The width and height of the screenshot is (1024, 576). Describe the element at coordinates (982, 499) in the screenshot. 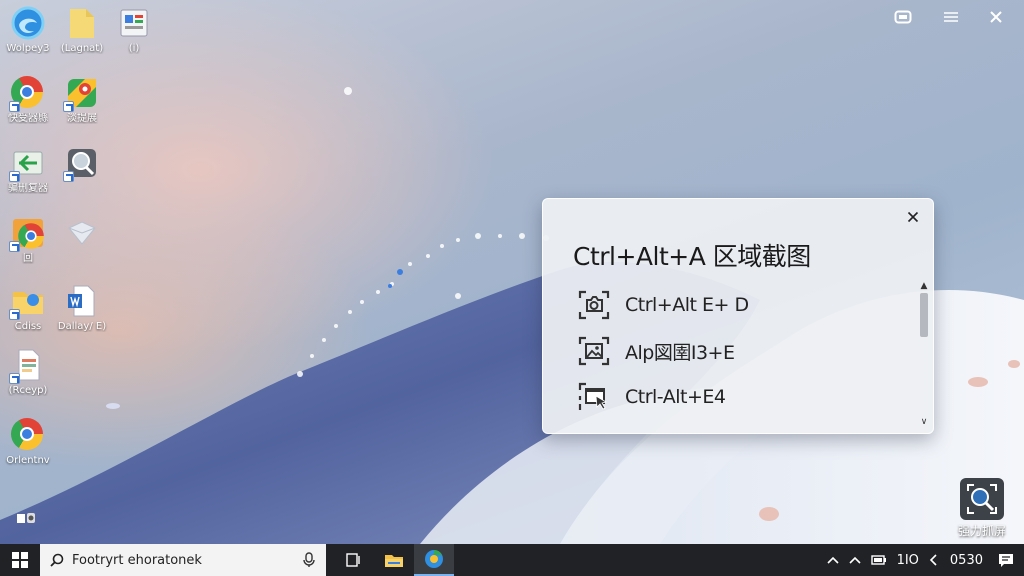

I see `capture-magnifier-icon` at that location.